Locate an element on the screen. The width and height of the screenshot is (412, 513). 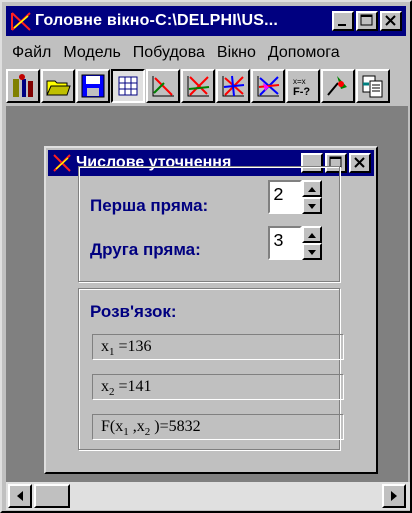
lines-cross-icon is located at coordinates (198, 86).